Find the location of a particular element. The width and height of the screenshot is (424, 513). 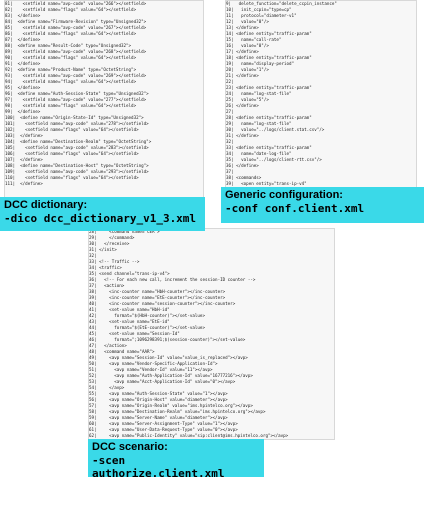

dictionary-callout-title: DCC dictionary: is located at coordinates (46, 205).